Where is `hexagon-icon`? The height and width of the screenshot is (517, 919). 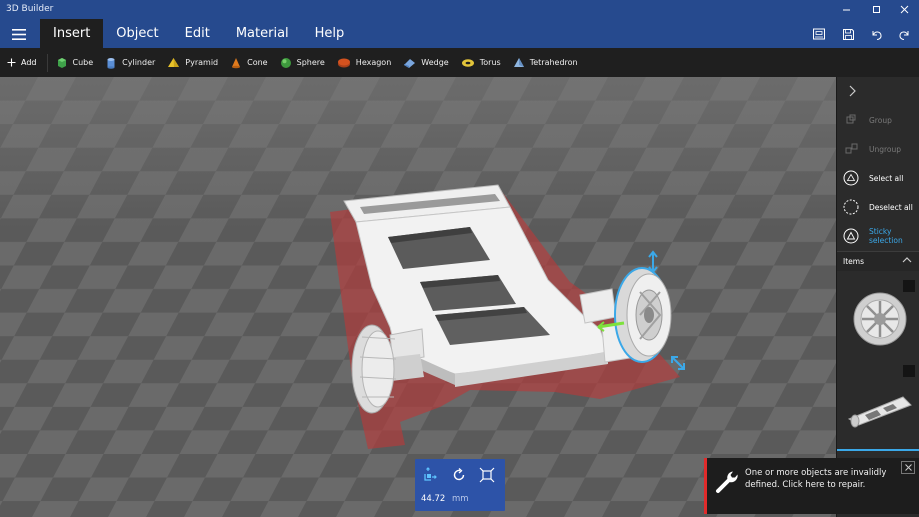
hexagon-icon is located at coordinates (343, 62).